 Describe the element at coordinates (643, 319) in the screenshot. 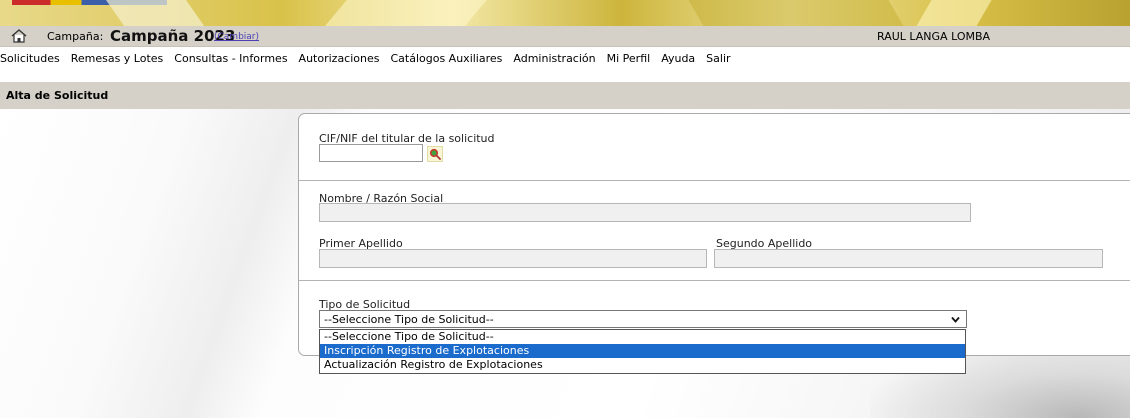

I see `tipo-solicitud-select: --Seleccione Tipo de Solicitud--` at that location.